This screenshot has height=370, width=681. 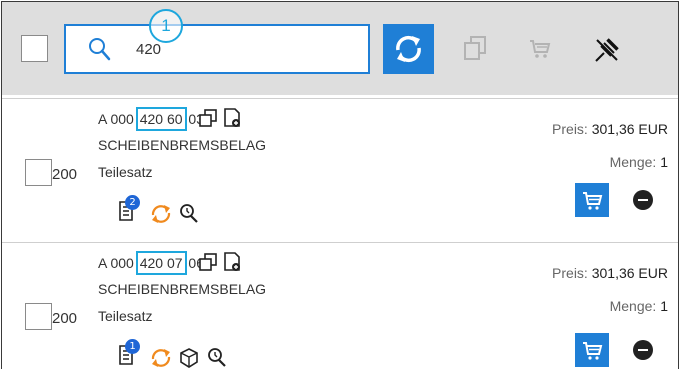 I want to click on part-number-highlight: 420 07, so click(x=161, y=263).